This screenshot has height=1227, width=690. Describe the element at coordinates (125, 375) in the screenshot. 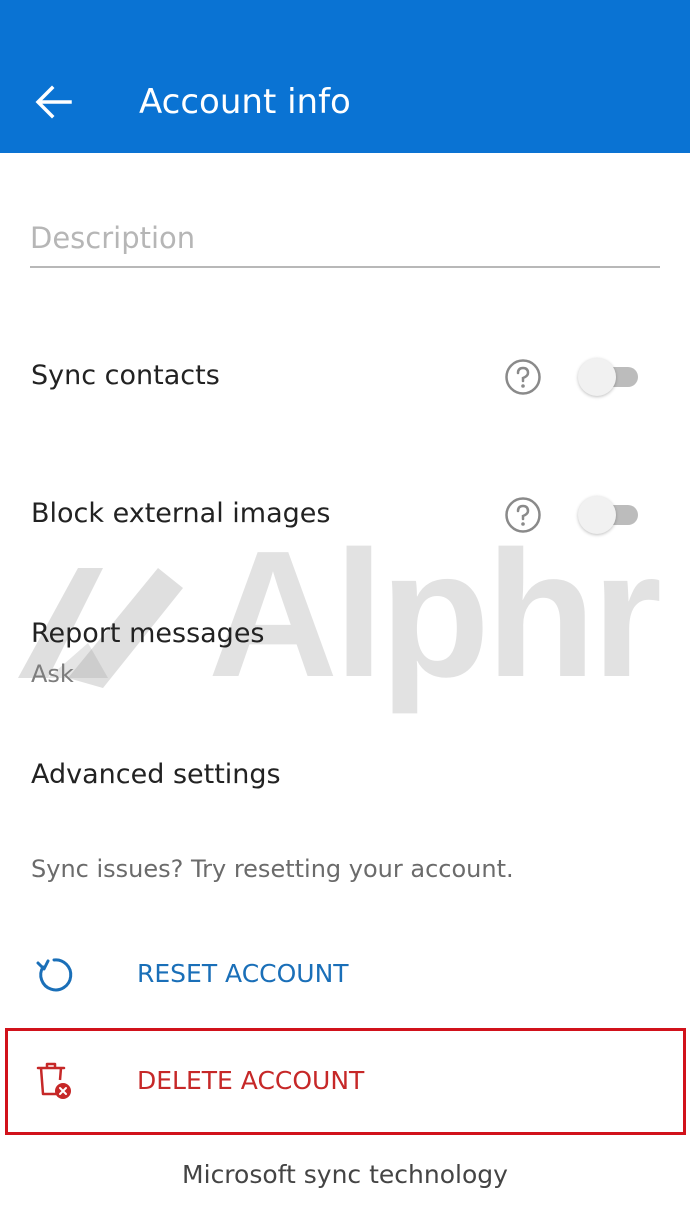

I see `sync-contacts-label: Sync contacts` at that location.